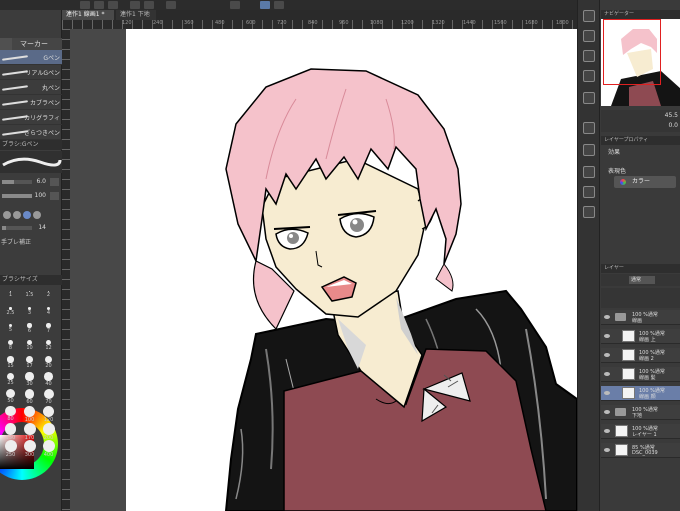 The image size is (680, 511). Describe the element at coordinates (220, 23) in the screenshot. I see `ruler-tick-label: 480` at that location.